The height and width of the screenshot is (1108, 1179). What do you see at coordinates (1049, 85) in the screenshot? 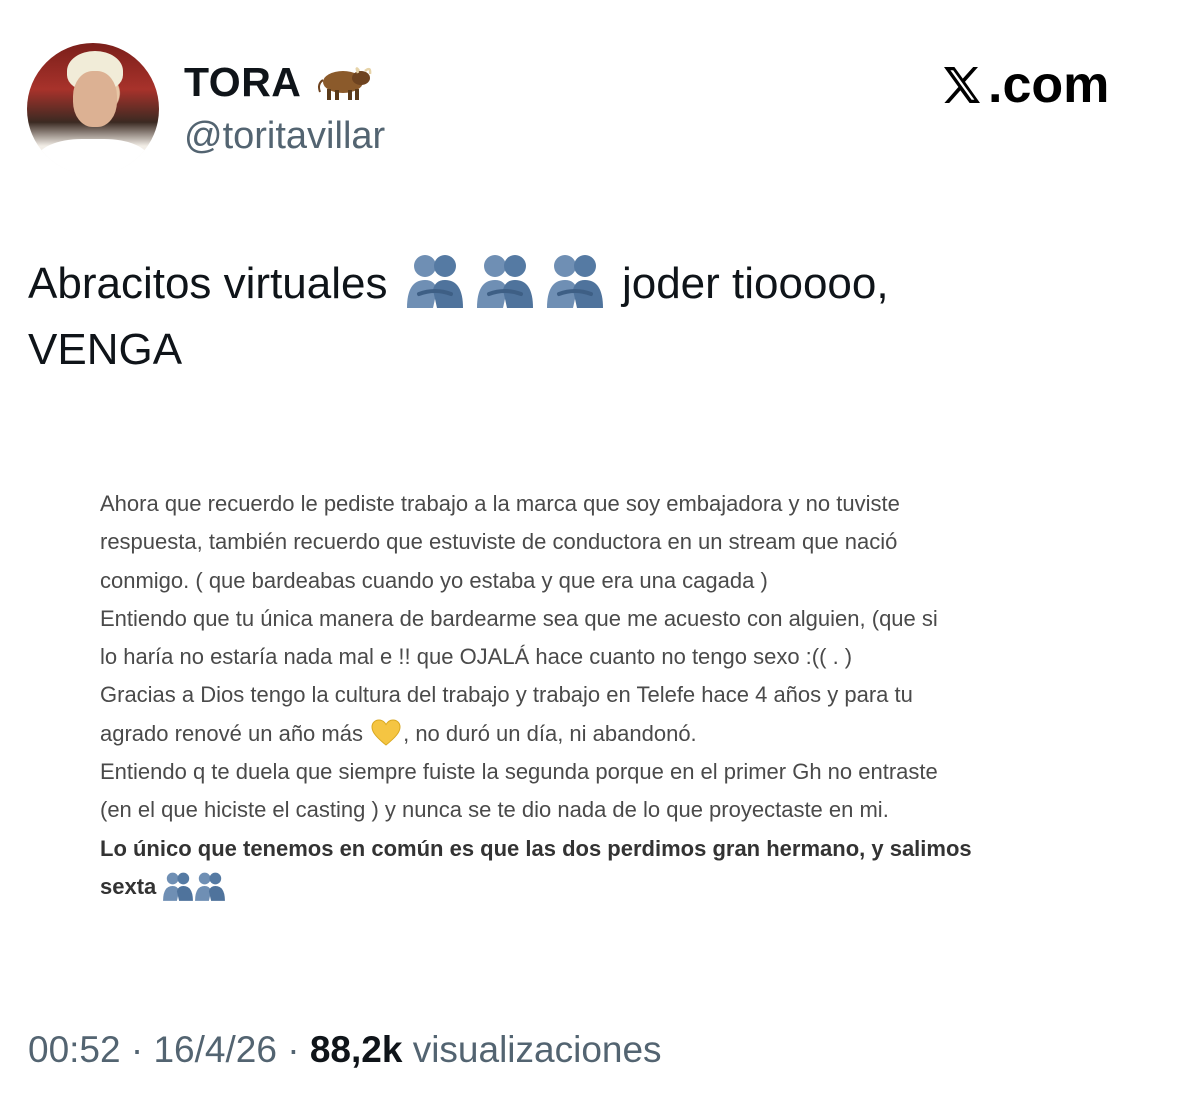
I see `brand-label: .com` at bounding box center [1049, 85].